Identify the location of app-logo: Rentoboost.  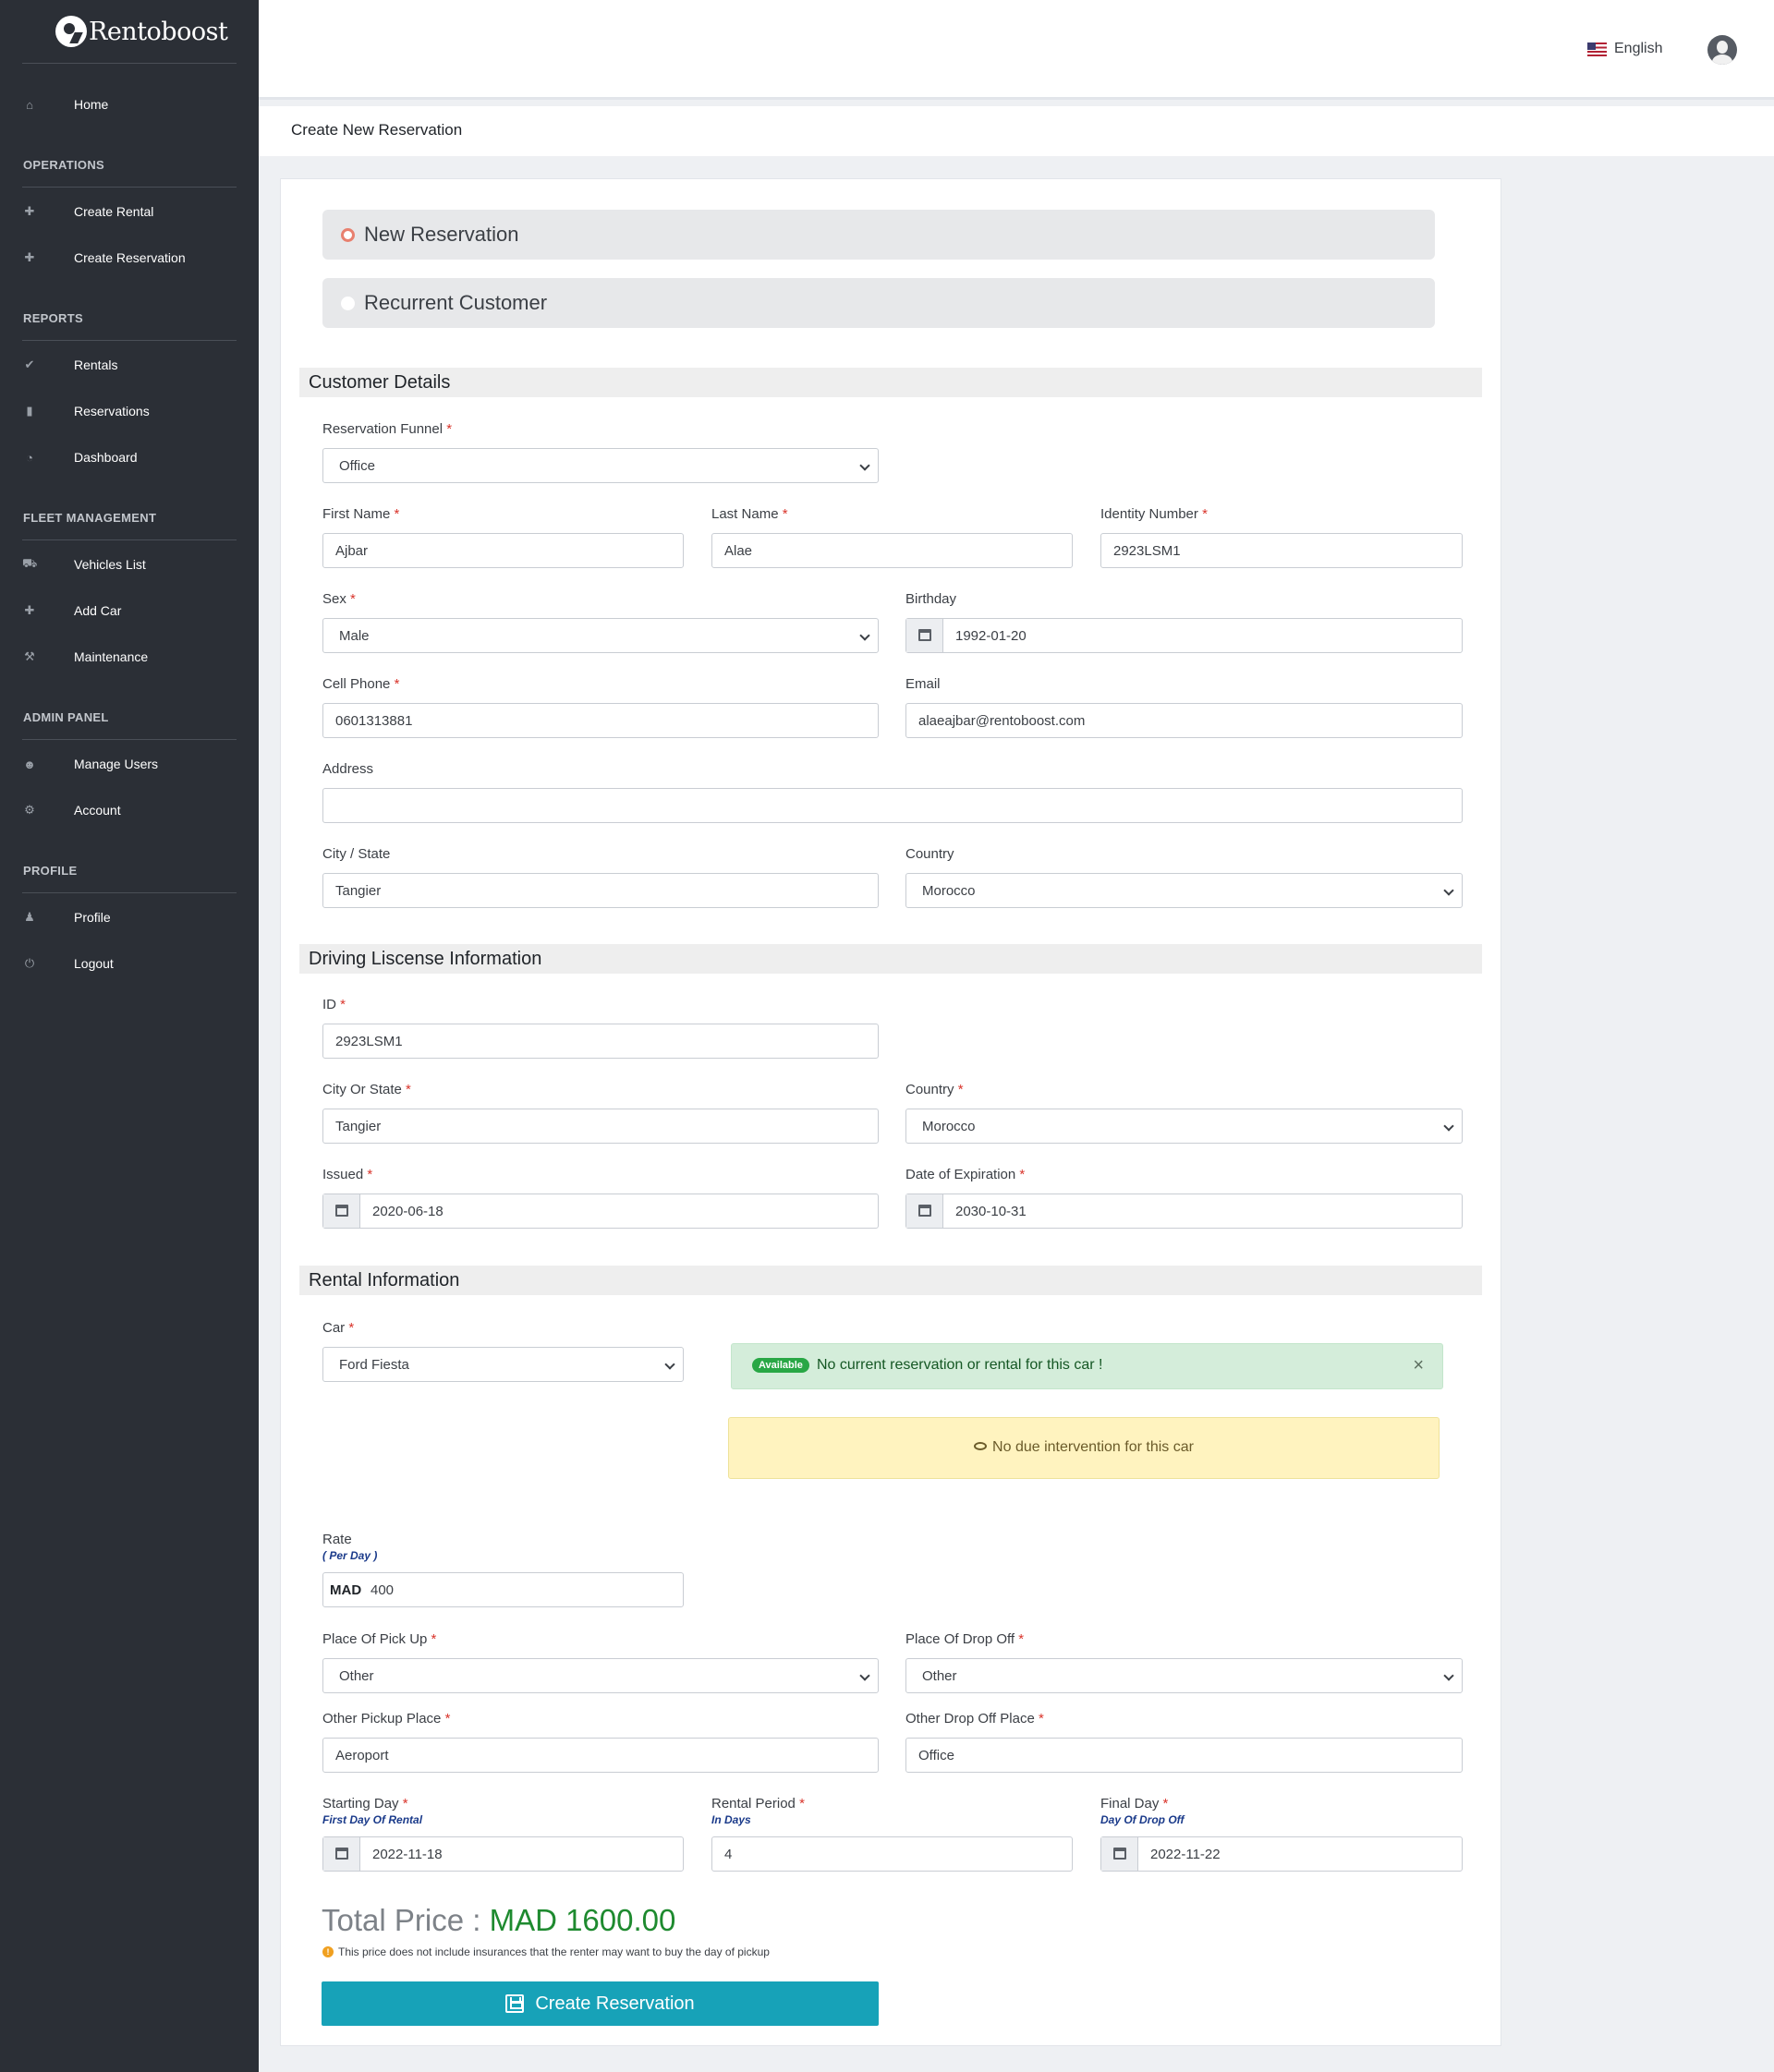
(141, 31).